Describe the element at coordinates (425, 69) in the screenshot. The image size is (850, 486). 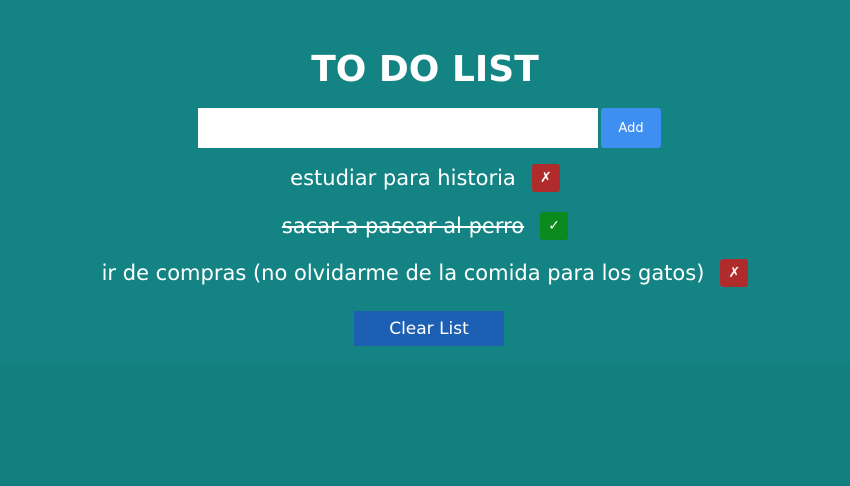
I see `page-title: TO DO LIST` at that location.